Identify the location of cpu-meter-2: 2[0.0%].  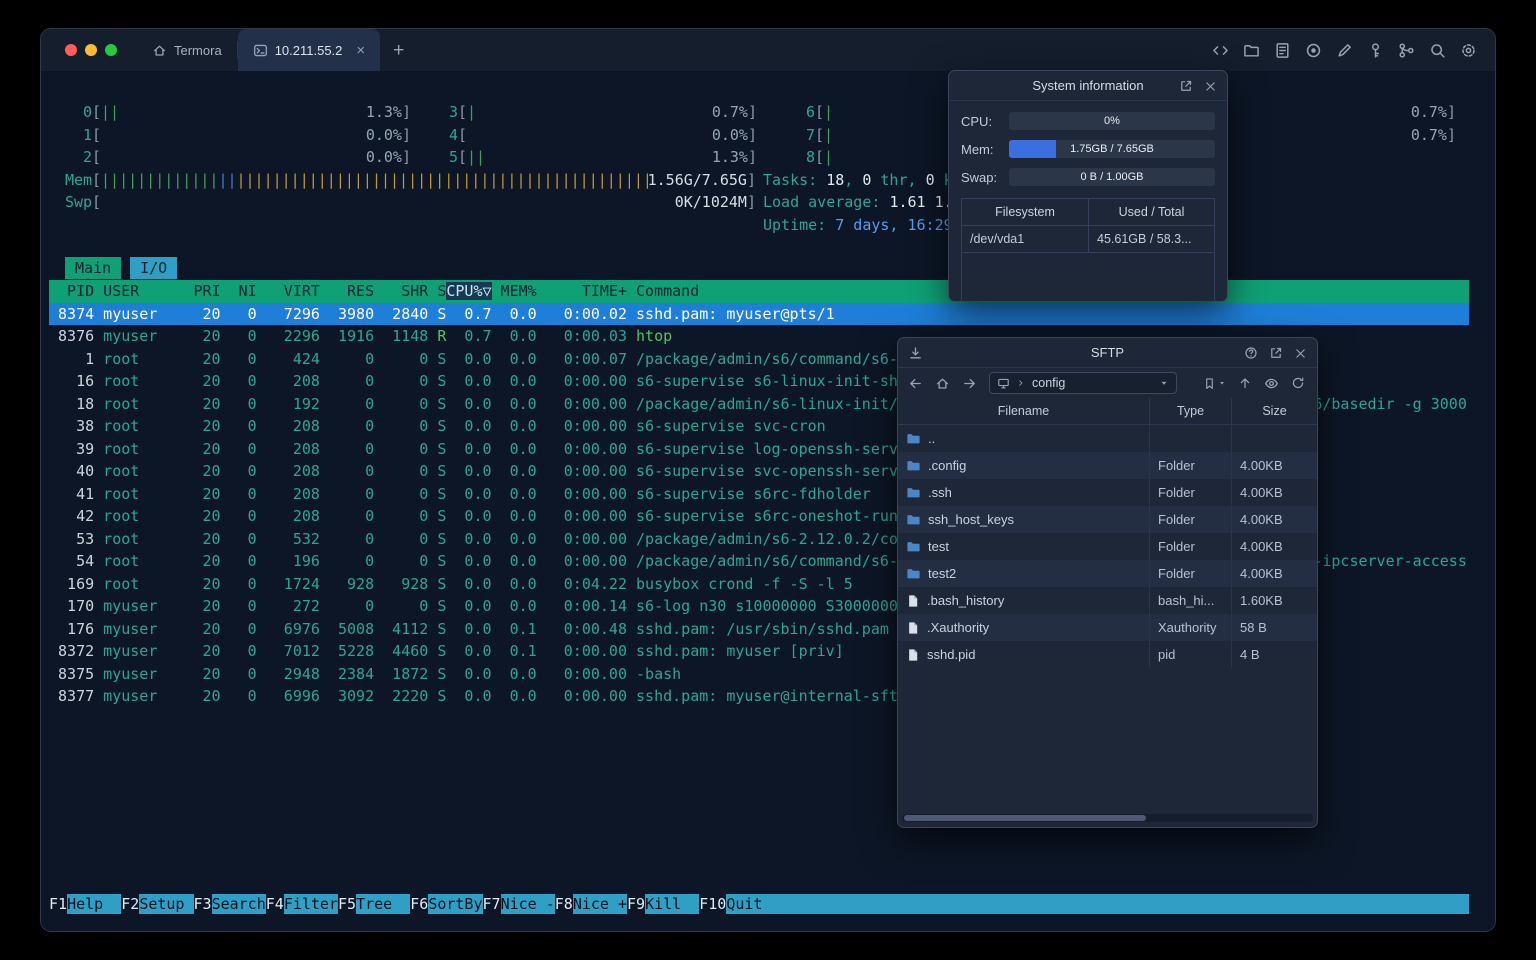
(246, 157).